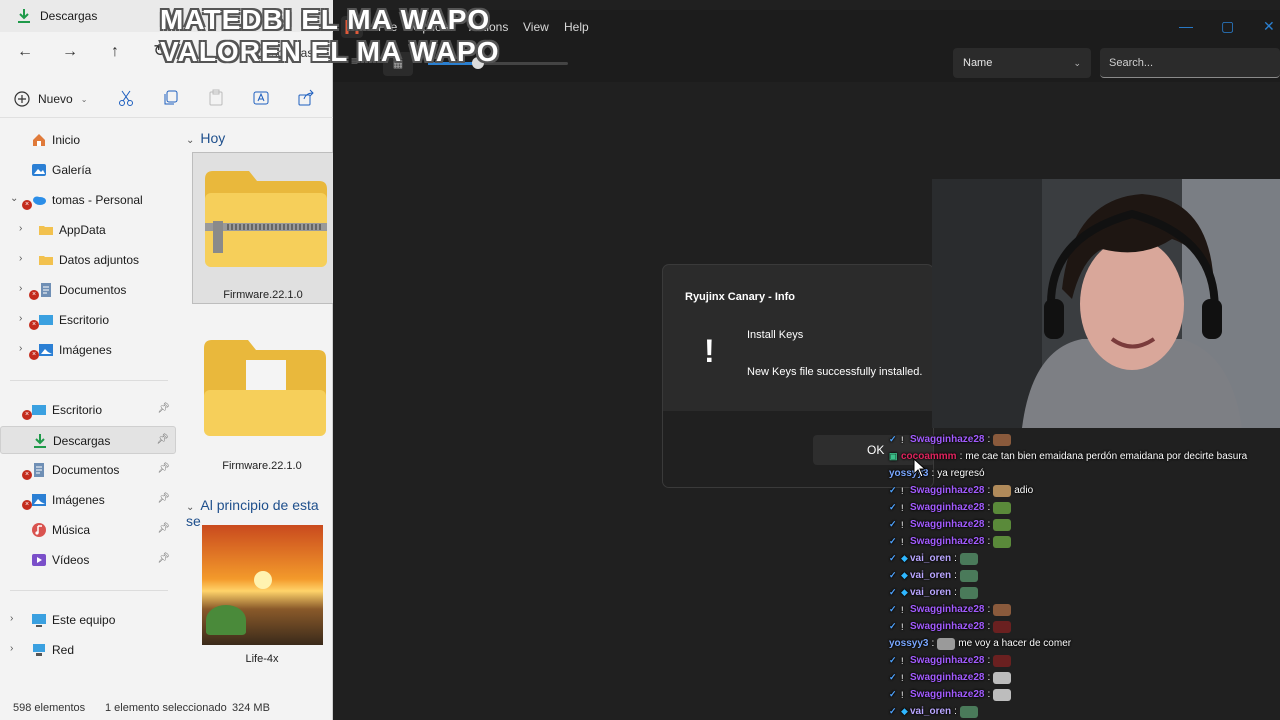 The image size is (1280, 720). I want to click on file-name: Firmware.22.1.0, so click(263, 295).